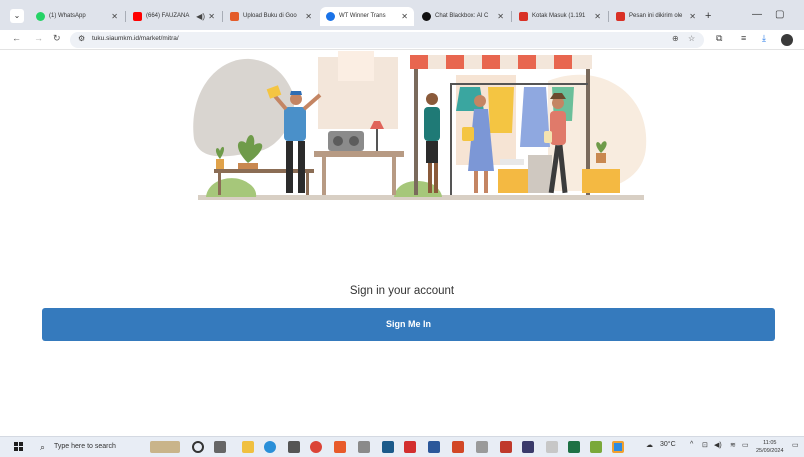 The image size is (804, 457). What do you see at coordinates (270, 447) in the screenshot?
I see `edge-icon` at bounding box center [270, 447].